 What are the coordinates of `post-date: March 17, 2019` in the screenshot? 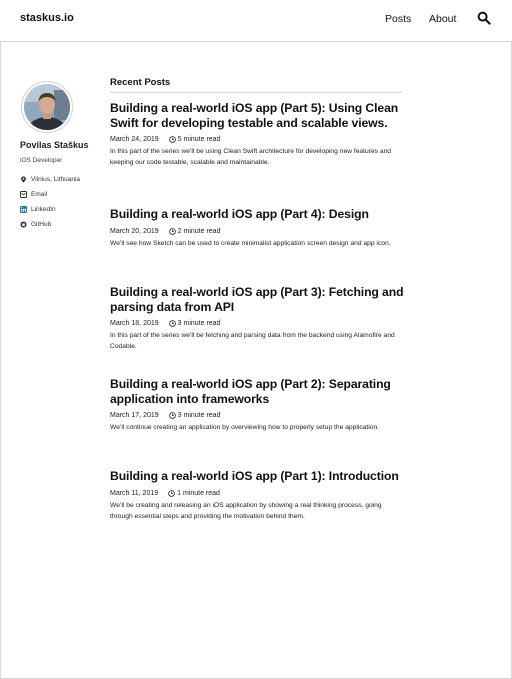 It's located at (134, 415).